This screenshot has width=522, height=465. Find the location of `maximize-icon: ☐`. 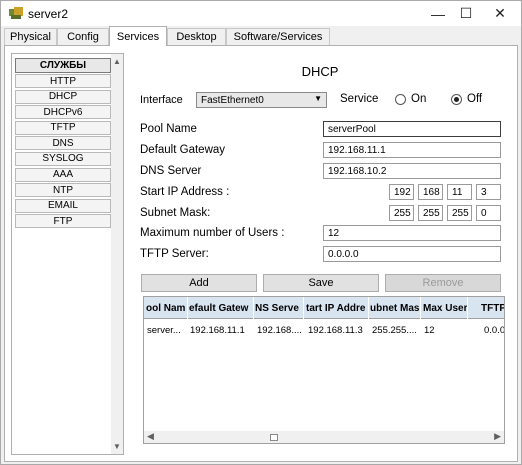

maximize-icon: ☐ is located at coordinates (466, 13).